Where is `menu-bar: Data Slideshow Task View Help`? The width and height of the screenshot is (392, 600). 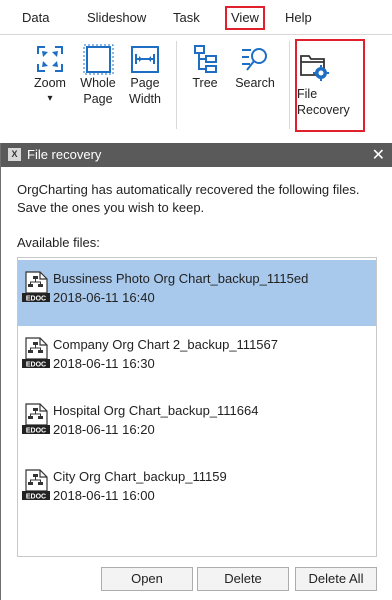 menu-bar: Data Slideshow Task View Help is located at coordinates (196, 17).